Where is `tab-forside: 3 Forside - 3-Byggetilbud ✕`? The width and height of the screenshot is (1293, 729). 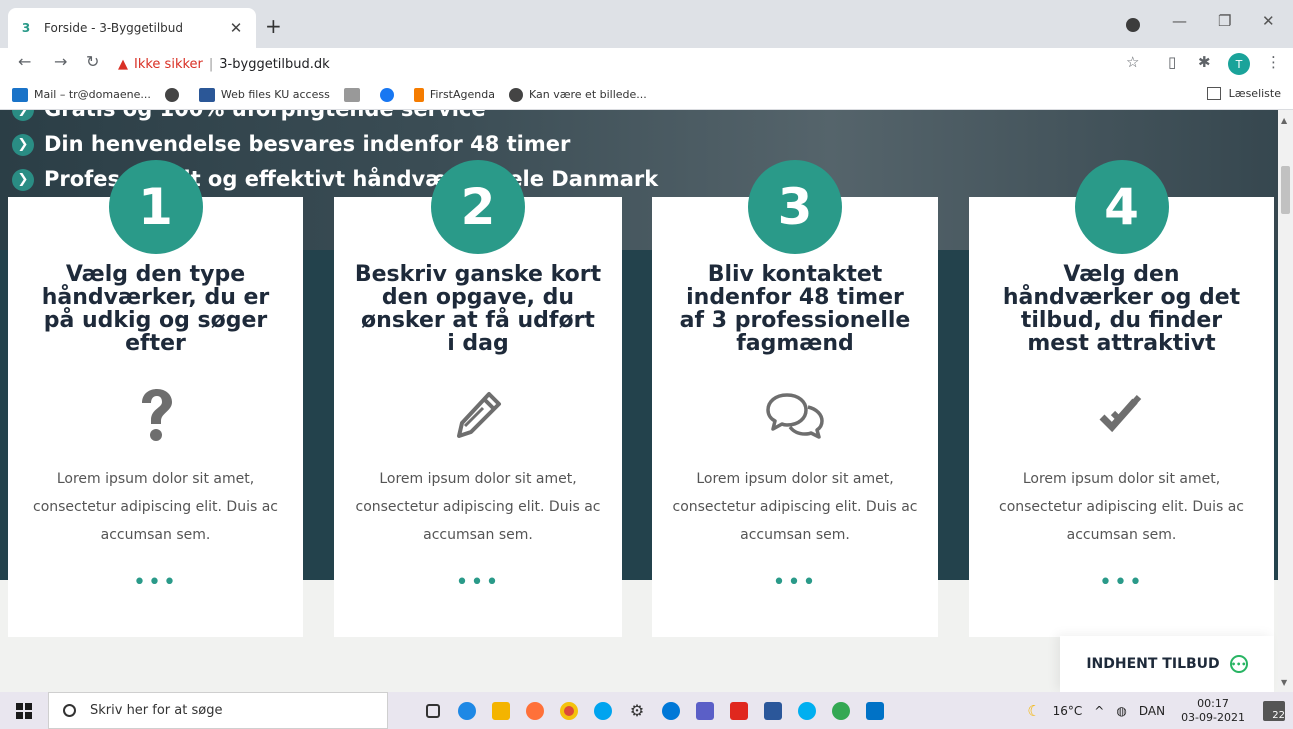
tab-forside: 3 Forside - 3-Byggetilbud ✕ is located at coordinates (132, 28).